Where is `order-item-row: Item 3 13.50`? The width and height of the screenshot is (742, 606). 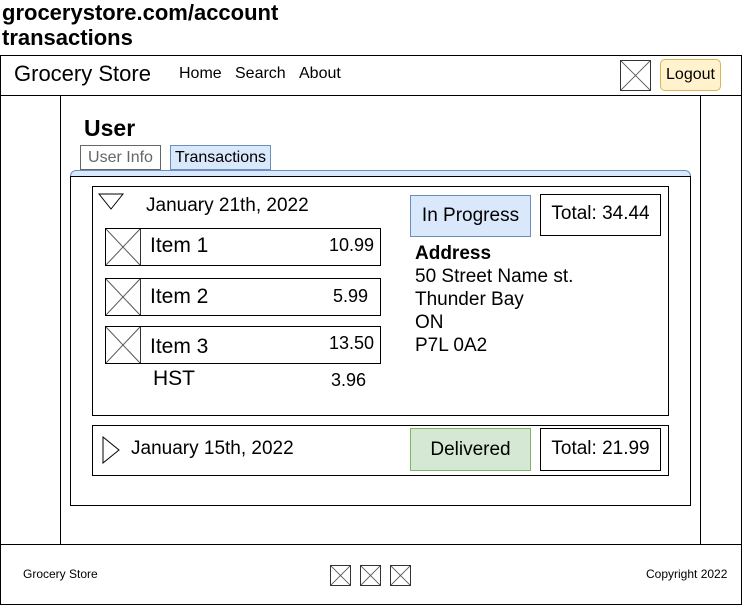
order-item-row: Item 3 13.50 is located at coordinates (243, 345).